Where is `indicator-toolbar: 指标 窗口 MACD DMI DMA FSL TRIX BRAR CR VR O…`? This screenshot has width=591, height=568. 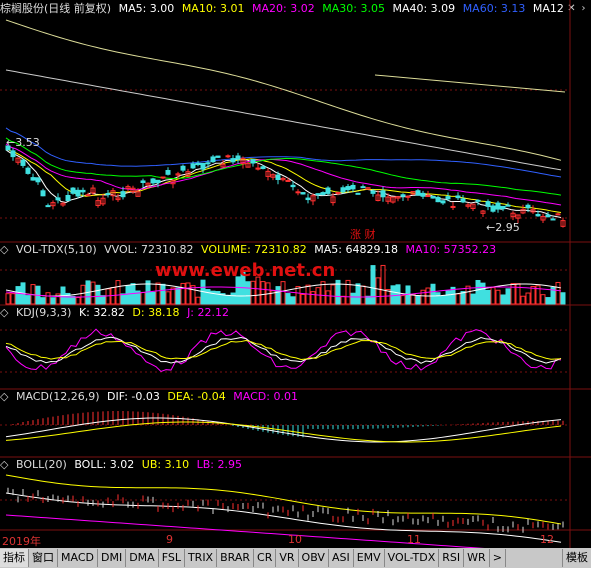
indicator-toolbar: 指标 窗口 MACD DMI DMA FSL TRIX BRAR CR VR O… is located at coordinates (295, 558).